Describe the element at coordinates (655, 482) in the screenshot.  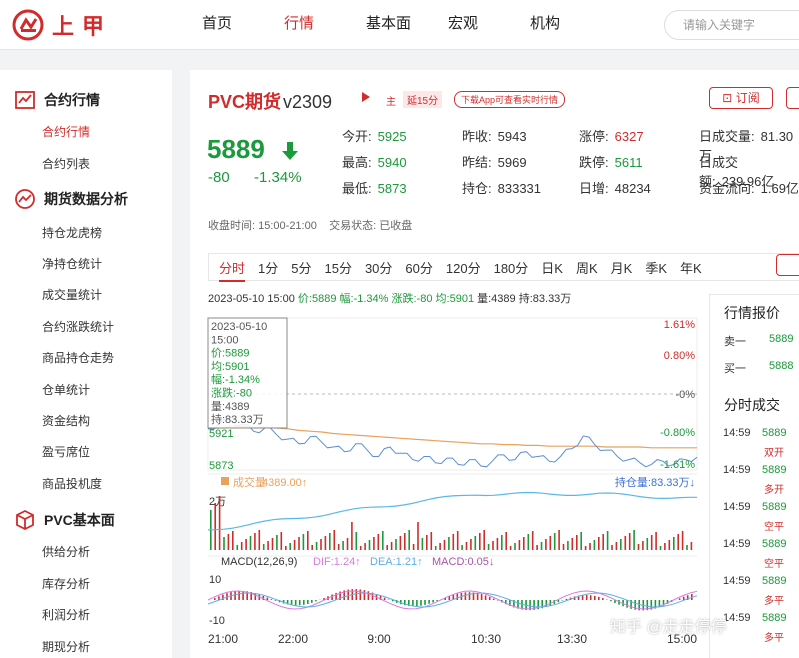
I see `hold-legend-label: 持仓量:83.33万↓` at that location.